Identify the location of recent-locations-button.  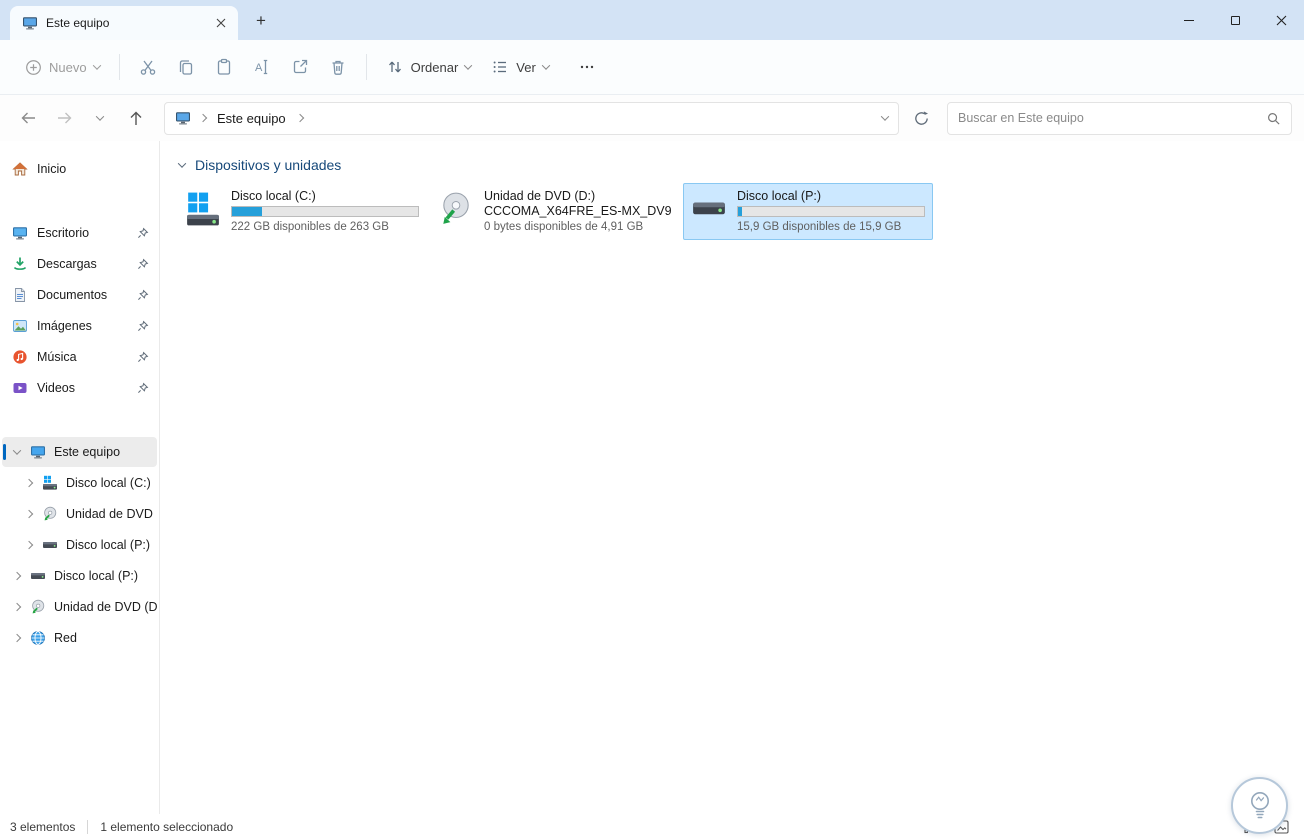
(100, 118).